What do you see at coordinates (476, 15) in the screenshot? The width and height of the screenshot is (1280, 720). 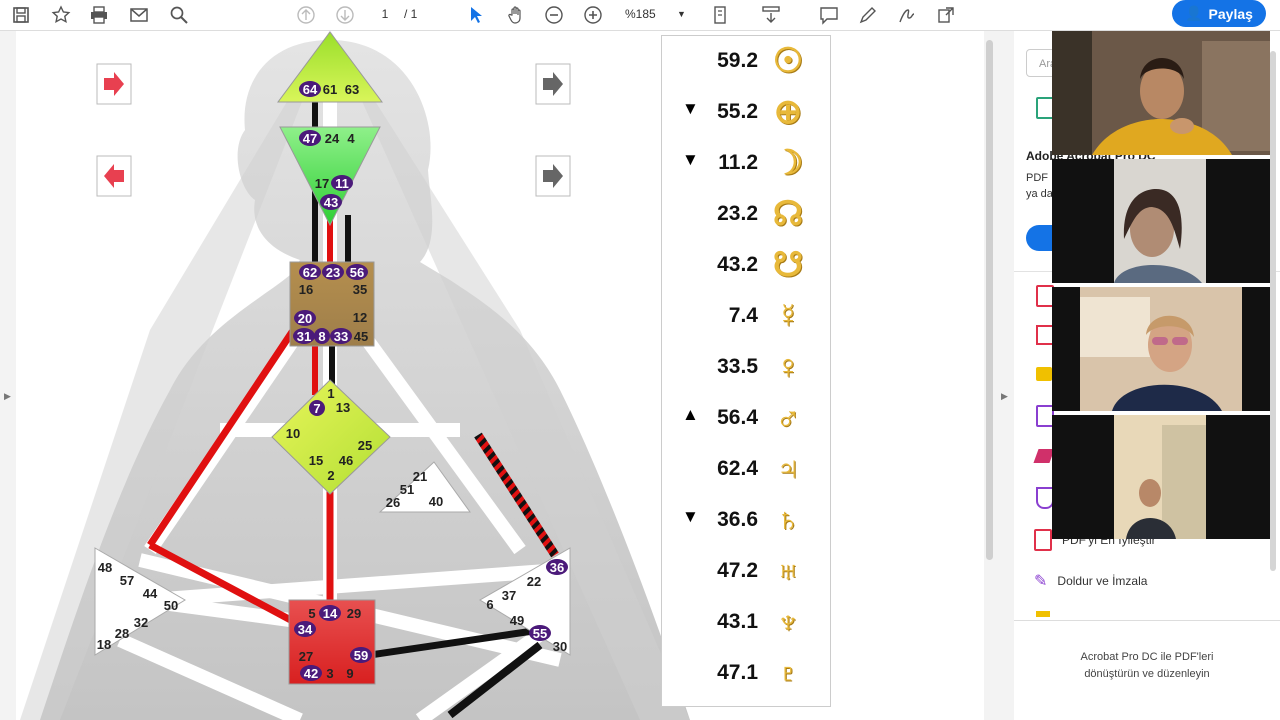 I see `select-cursor-icon` at bounding box center [476, 15].